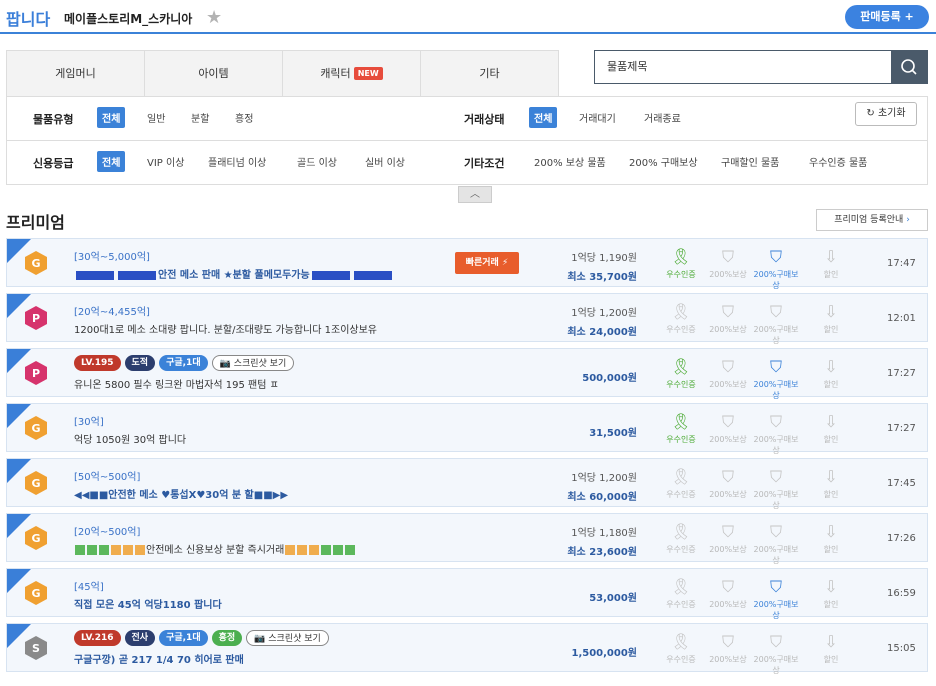  I want to click on credit-all: 전체, so click(111, 161).